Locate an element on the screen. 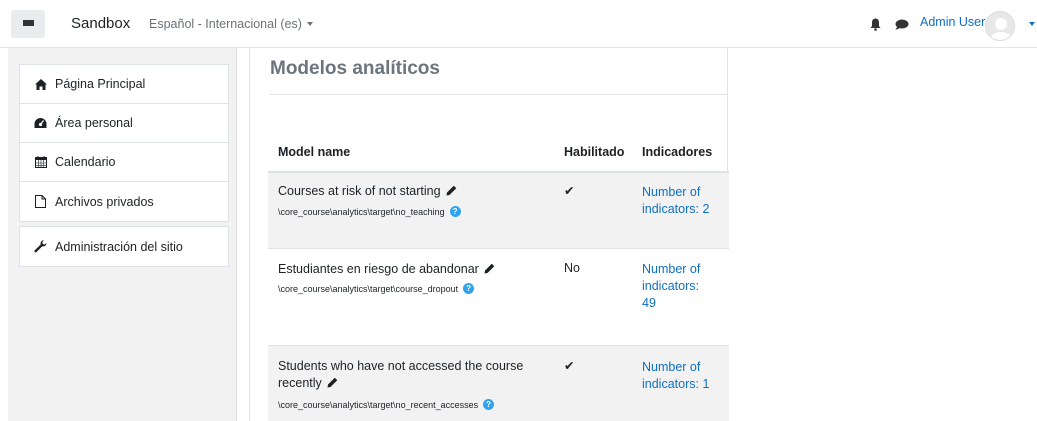 The image size is (1037, 421). sidebar-item-calendar: Calendario is located at coordinates (124, 162).